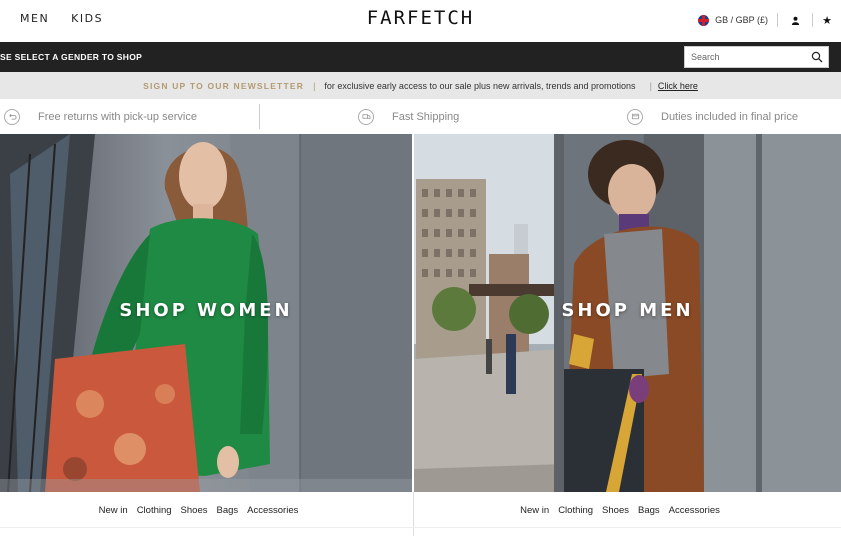 The width and height of the screenshot is (841, 536). I want to click on region-selector: GB / GBP (£), so click(741, 20).